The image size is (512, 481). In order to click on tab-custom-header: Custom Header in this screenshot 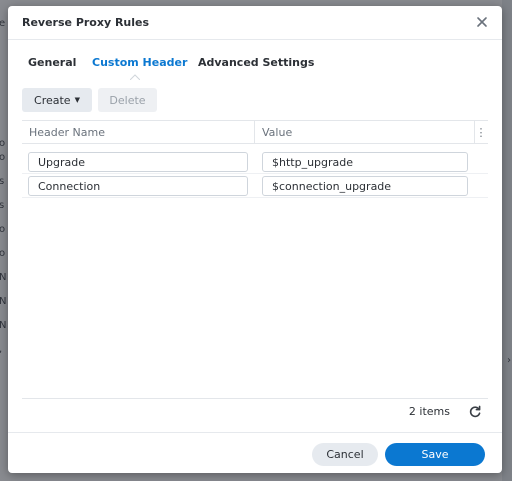, I will do `click(139, 62)`.